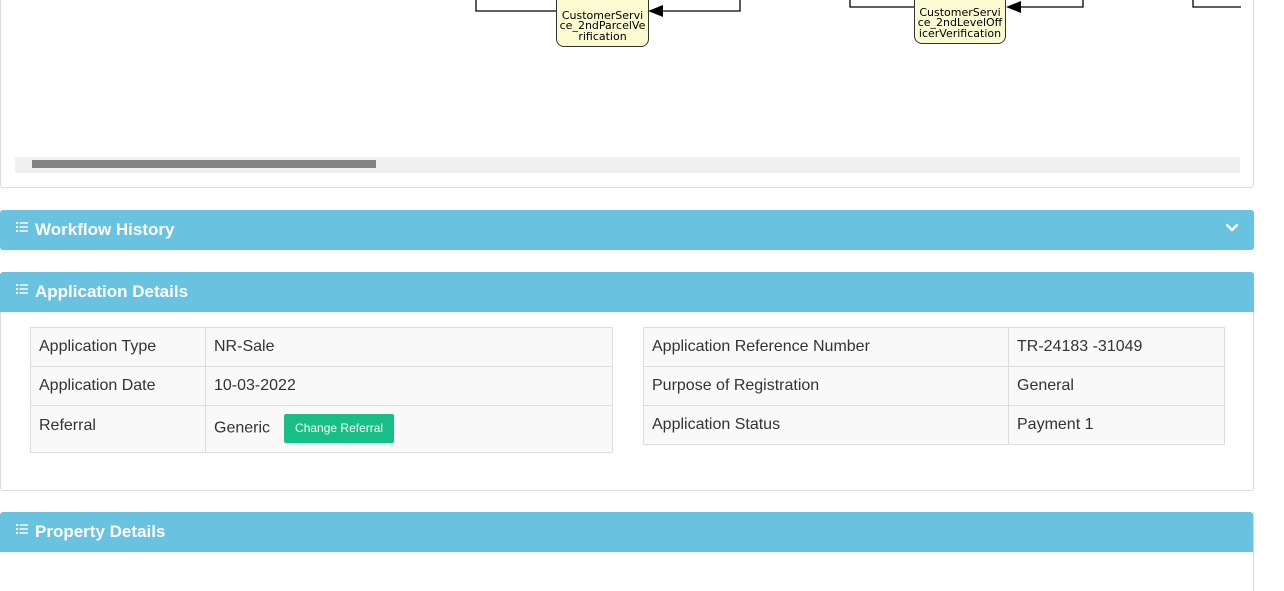 The width and height of the screenshot is (1284, 591). I want to click on field-label: Application Date, so click(118, 386).